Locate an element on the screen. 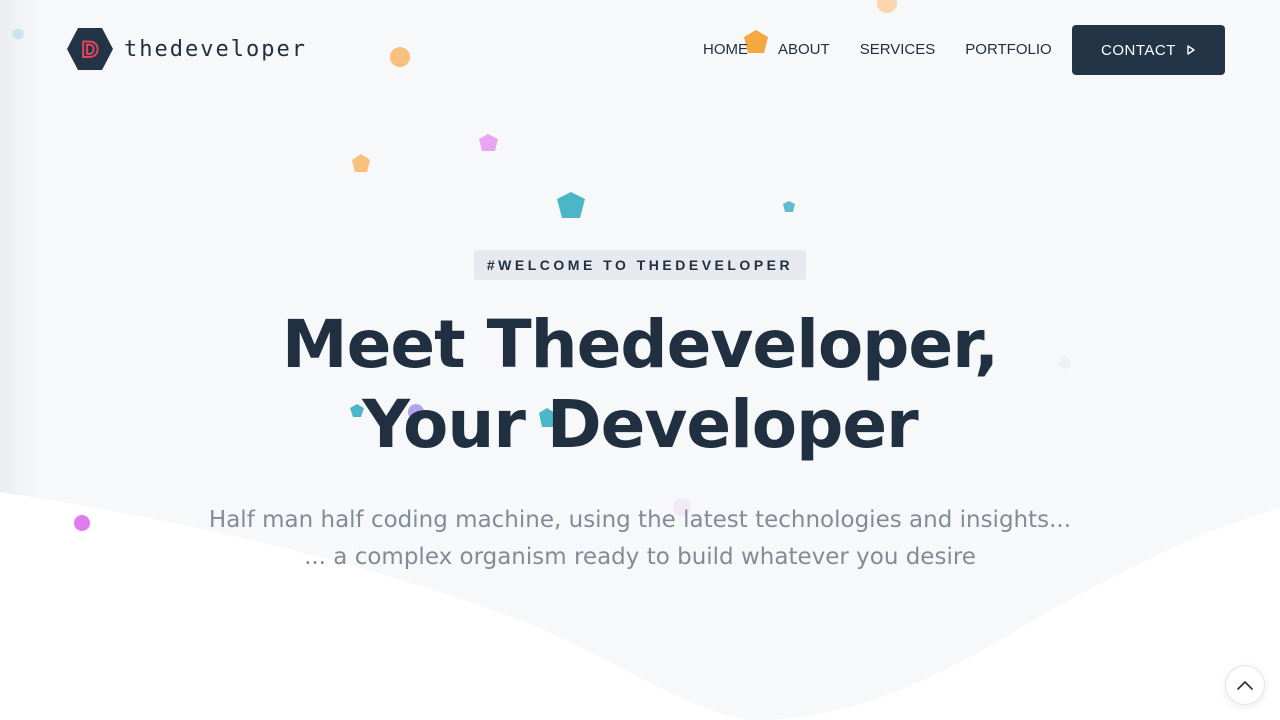 Image resolution: width=1280 pixels, height=720 pixels. confetti-pink-pentagon is located at coordinates (488, 142).